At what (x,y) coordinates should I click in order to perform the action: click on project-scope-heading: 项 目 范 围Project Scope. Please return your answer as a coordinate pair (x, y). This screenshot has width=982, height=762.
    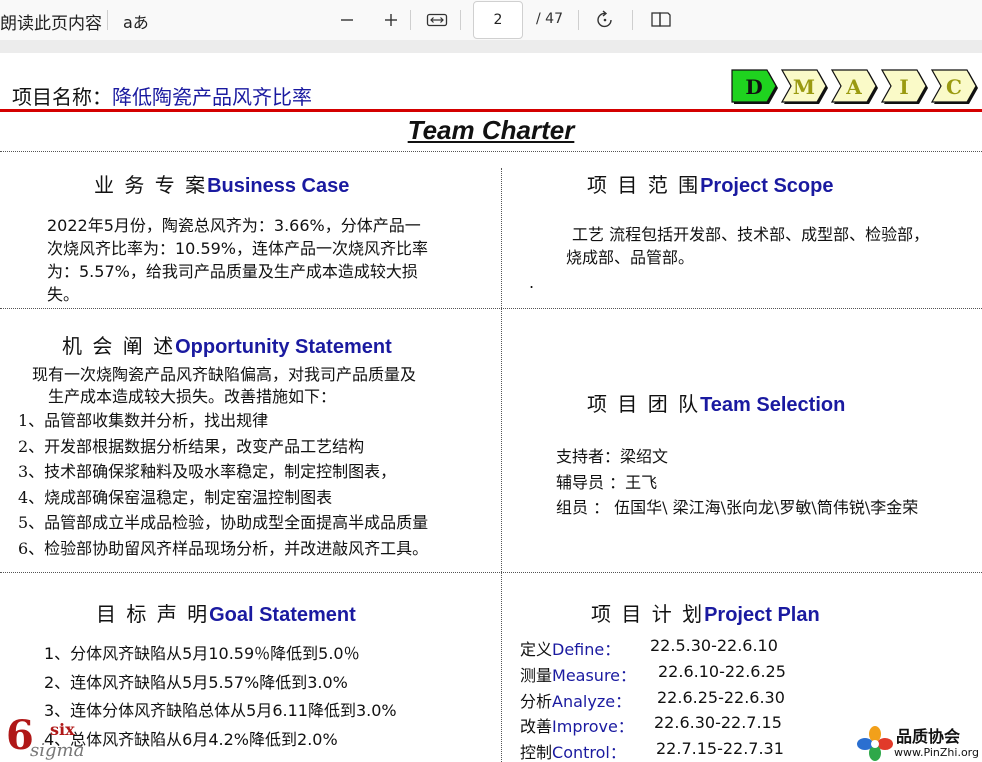
    Looking at the image, I should click on (710, 183).